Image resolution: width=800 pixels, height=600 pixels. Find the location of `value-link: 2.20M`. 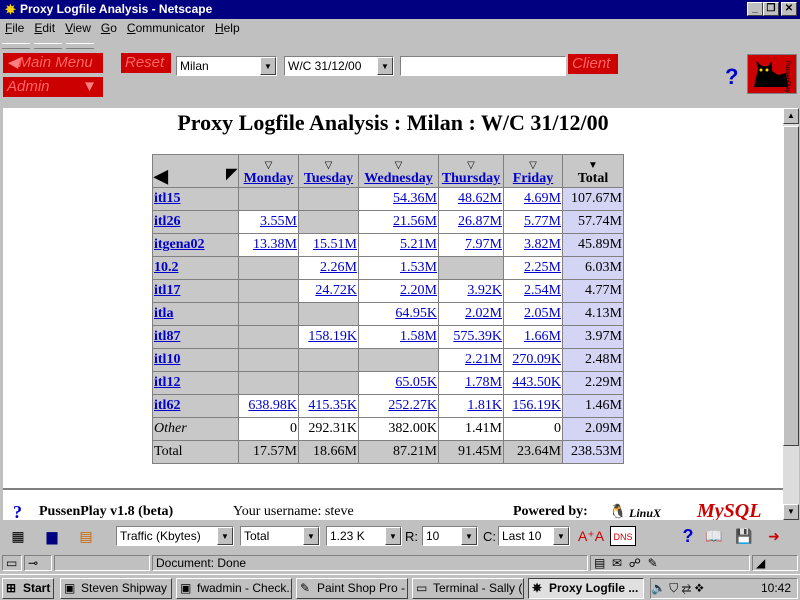

value-link: 2.20M is located at coordinates (418, 290).